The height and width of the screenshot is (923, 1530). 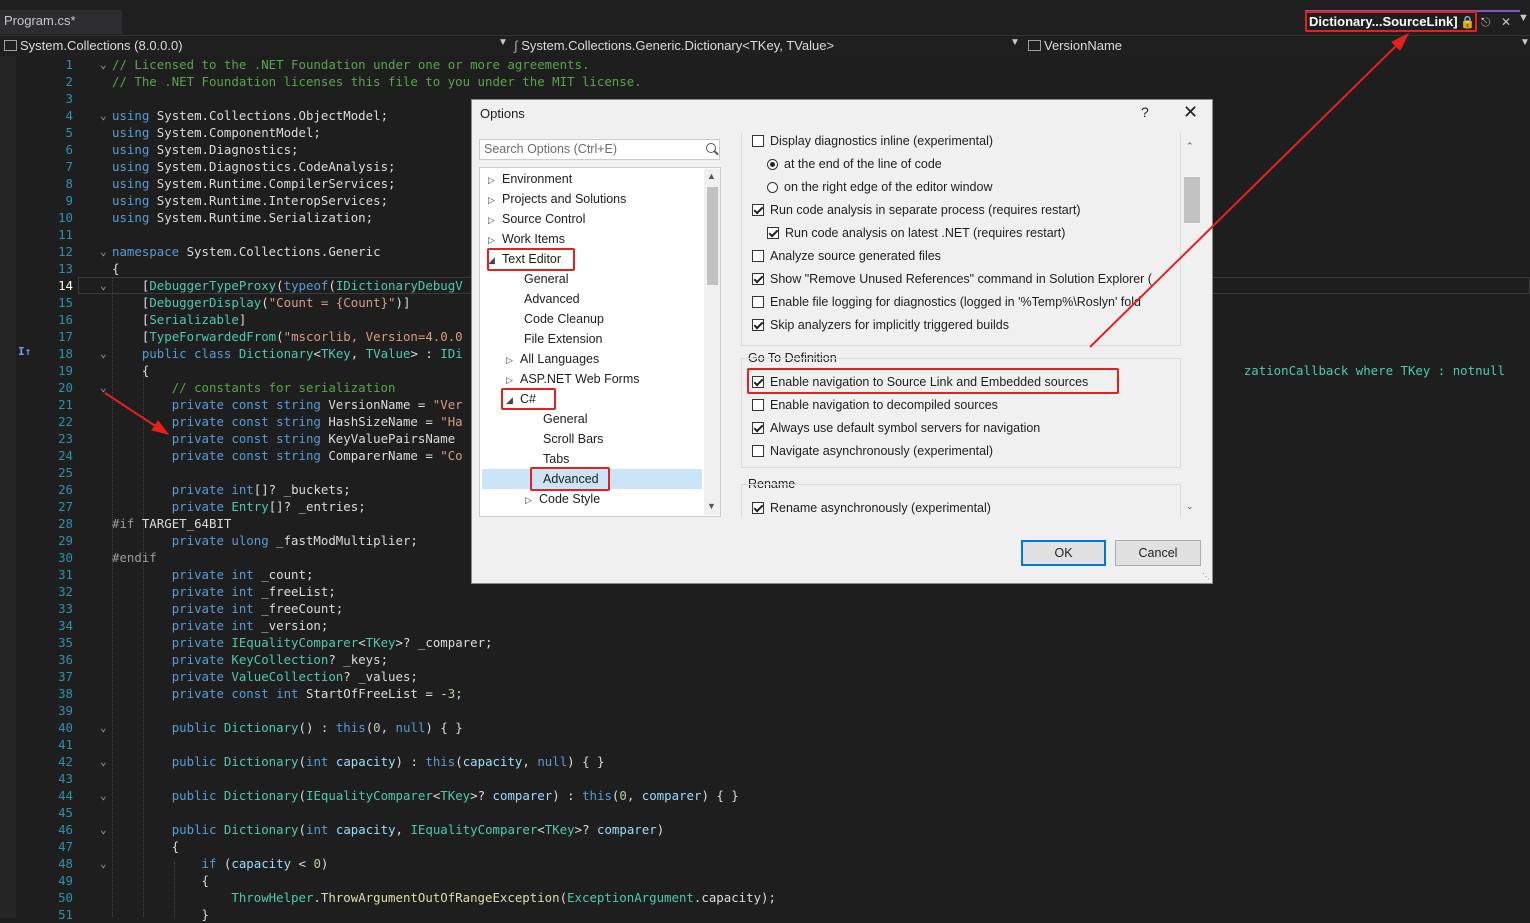 I want to click on scroll-up-icon: ▲, so click(x=711, y=176).